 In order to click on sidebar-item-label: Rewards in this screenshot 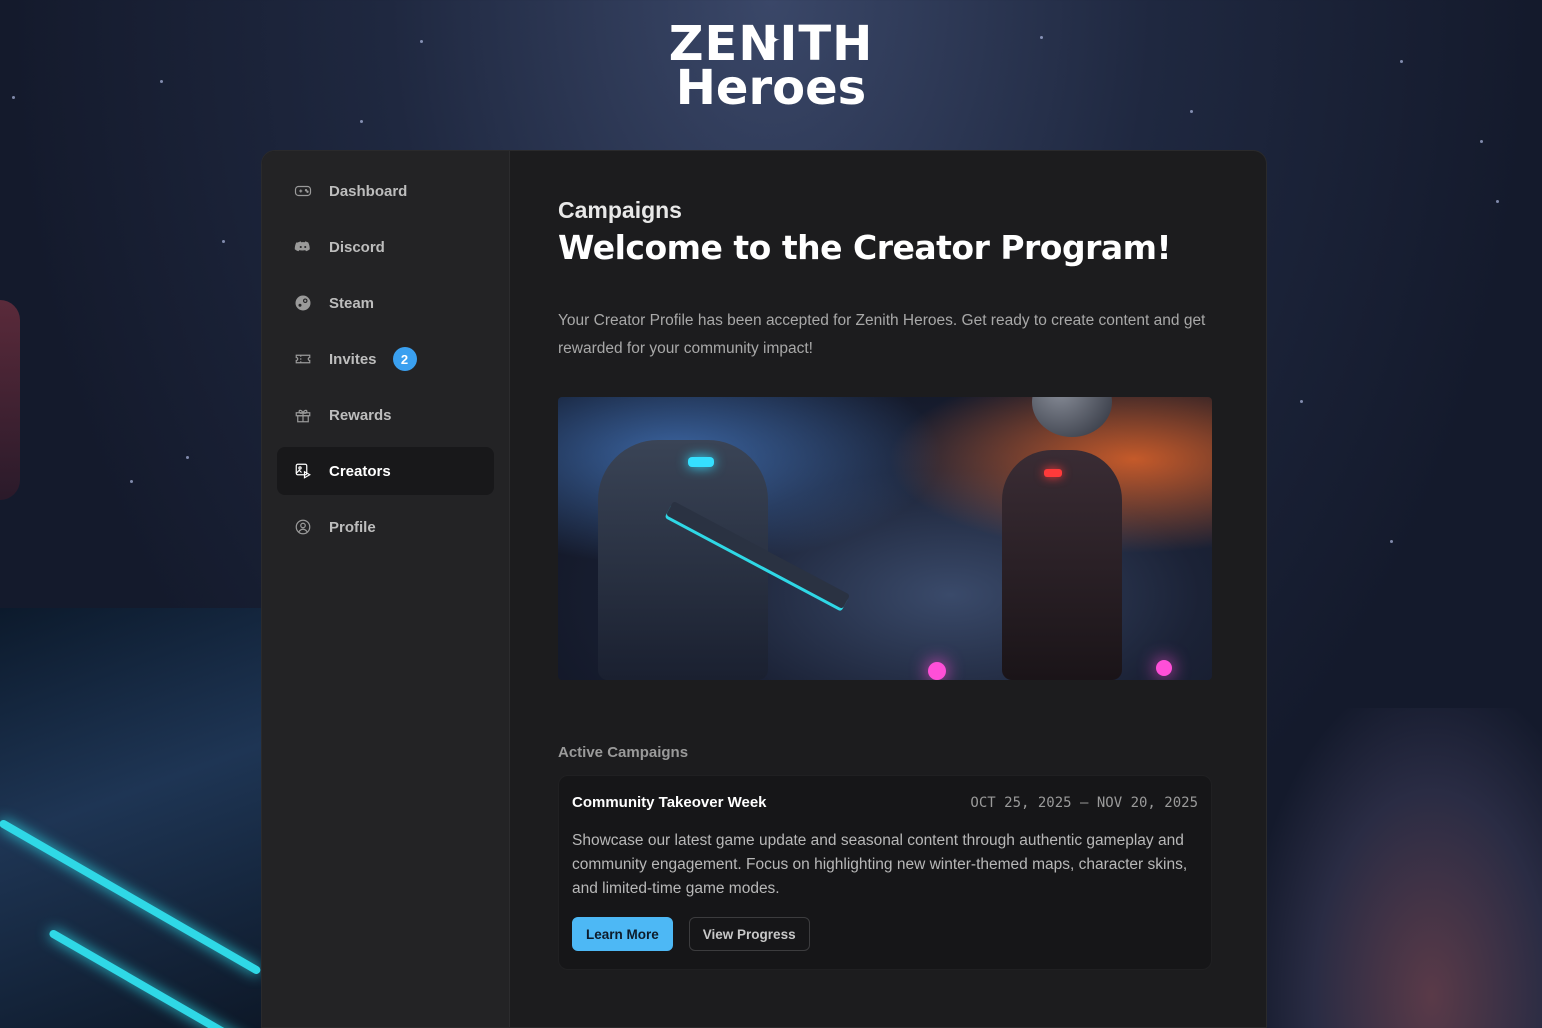, I will do `click(360, 415)`.